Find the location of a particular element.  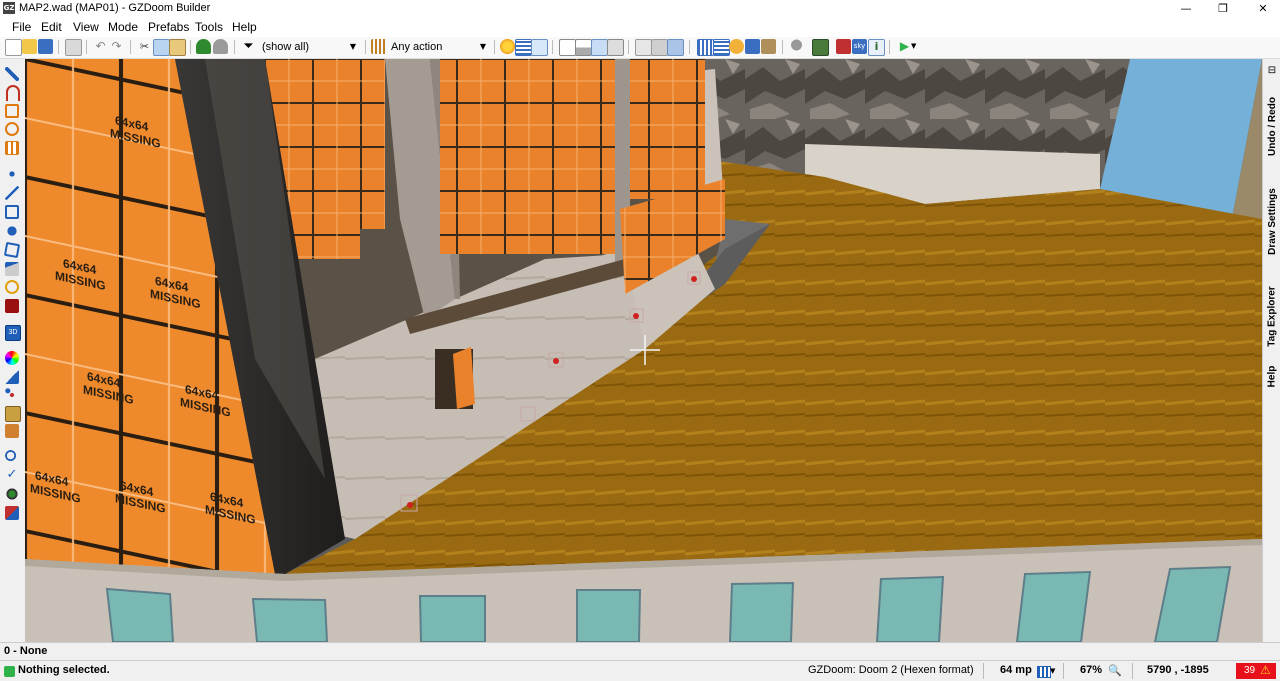

pin-icon: ⊟ is located at coordinates (1271, 70).